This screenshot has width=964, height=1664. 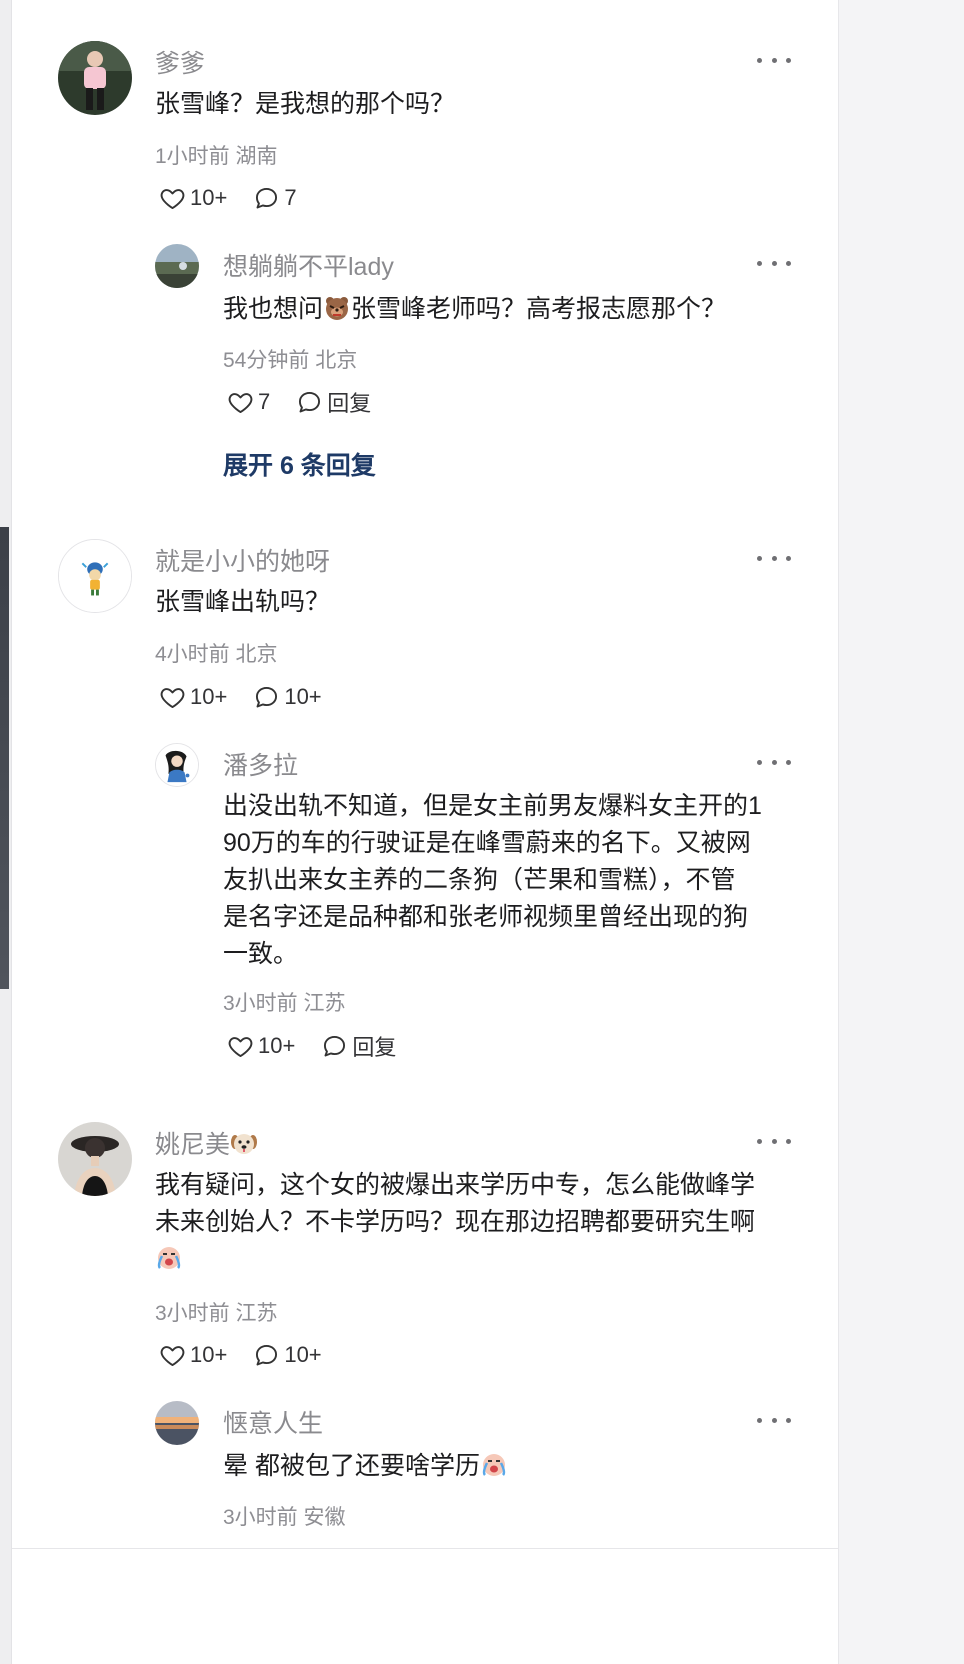 I want to click on reply-count-button: 7, so click(x=275, y=198).